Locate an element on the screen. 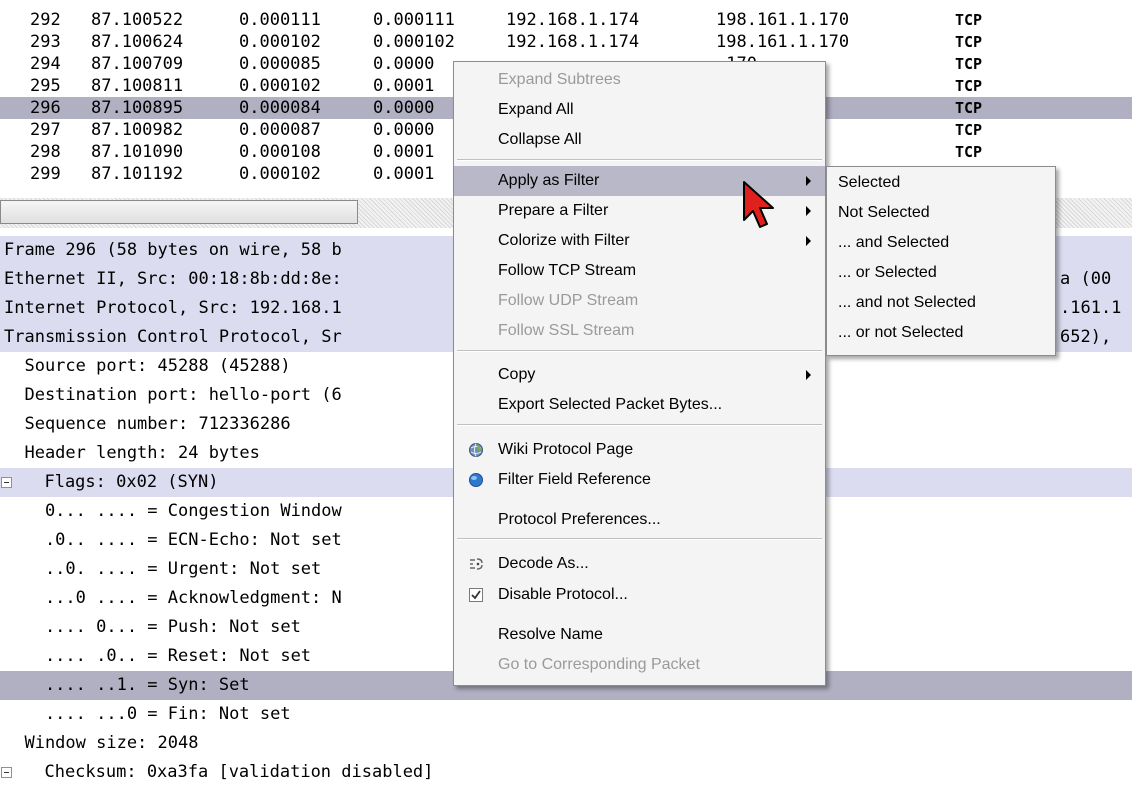 The image size is (1132, 787). packet-time: 87.100624 is located at coordinates (137, 42).